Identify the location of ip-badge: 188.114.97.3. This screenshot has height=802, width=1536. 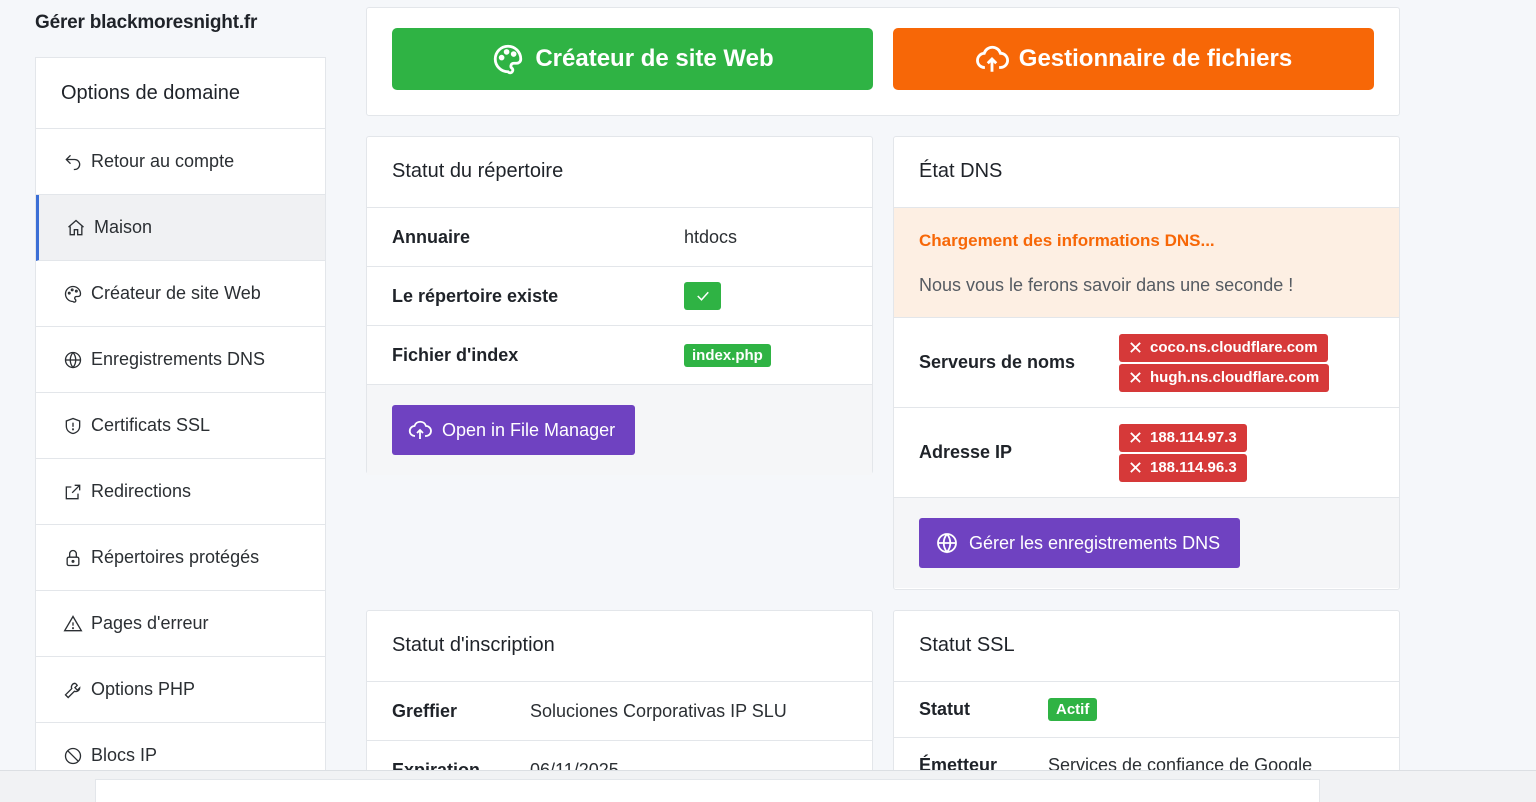
(1183, 437).